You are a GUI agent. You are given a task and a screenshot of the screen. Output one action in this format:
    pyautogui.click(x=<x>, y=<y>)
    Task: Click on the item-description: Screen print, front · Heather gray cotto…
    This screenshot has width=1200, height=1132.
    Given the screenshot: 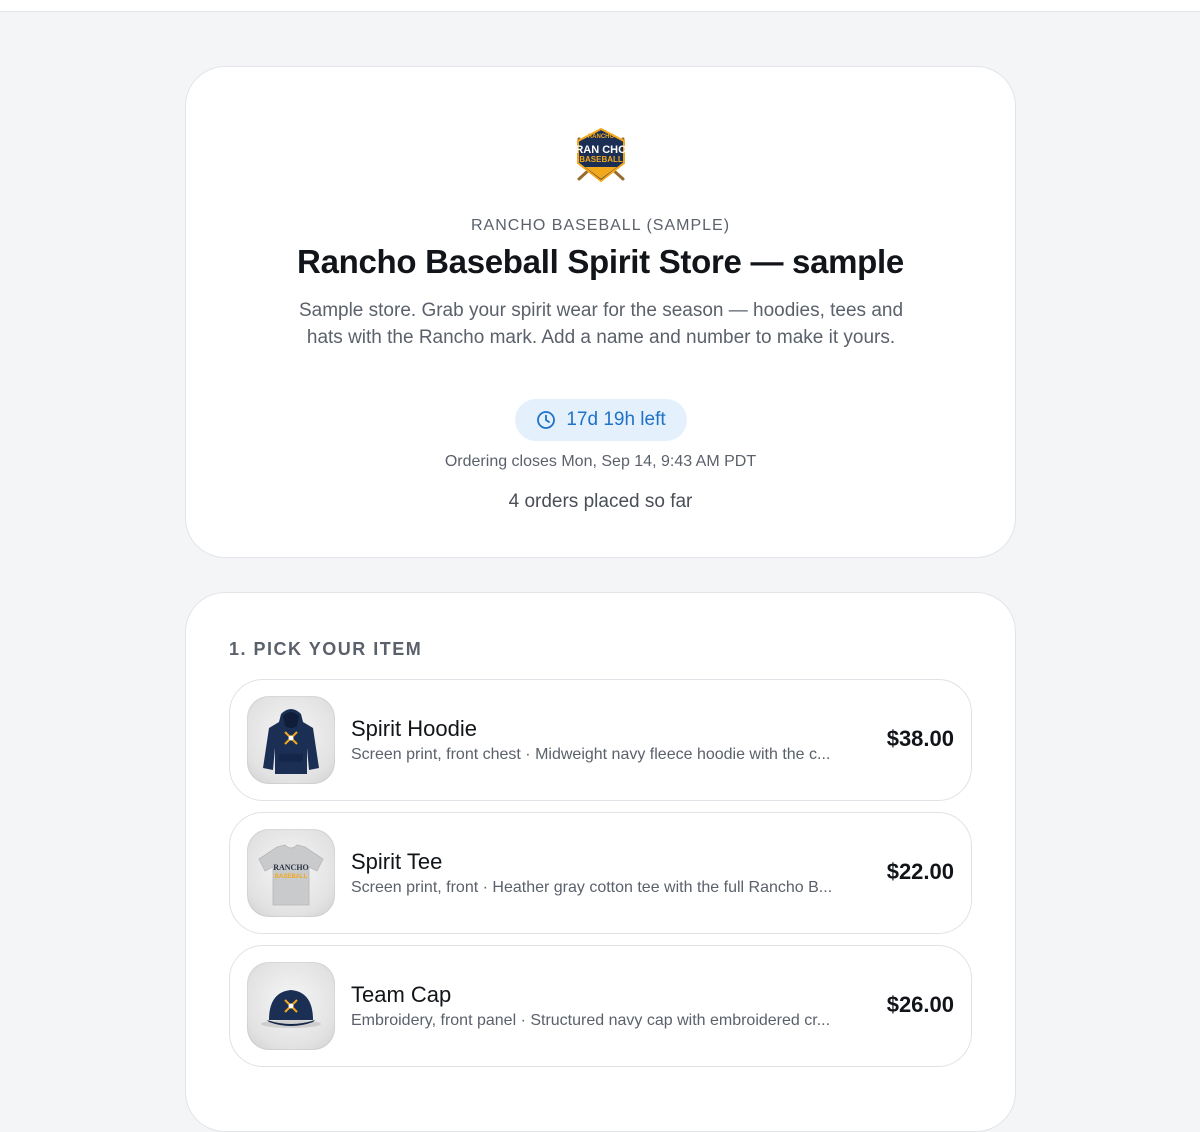 What is the action you would take?
    pyautogui.click(x=592, y=887)
    